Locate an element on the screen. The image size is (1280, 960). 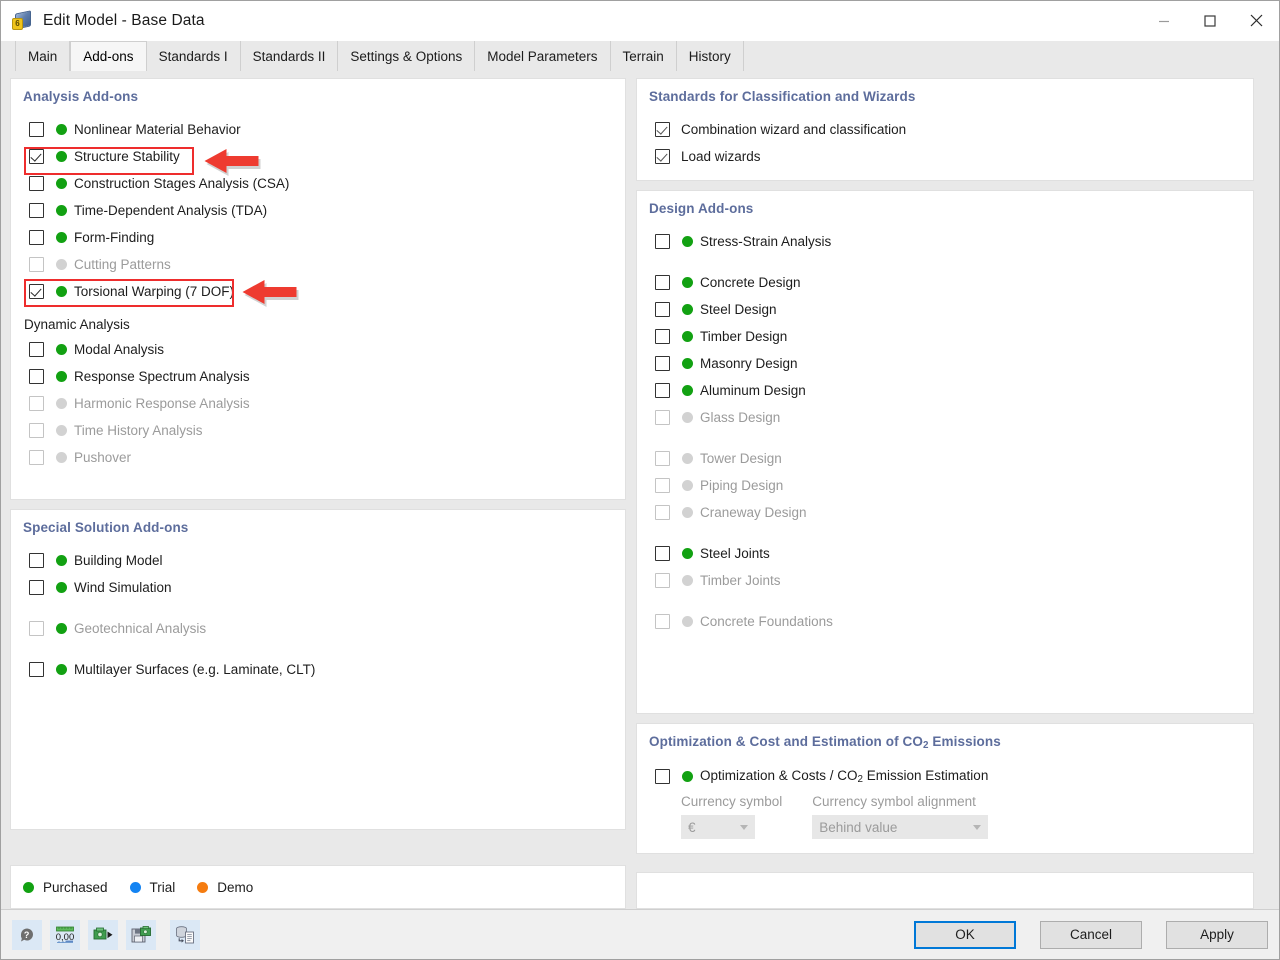
optimization-label-prefix: Optimization & Costs / CO is located at coordinates (779, 776).